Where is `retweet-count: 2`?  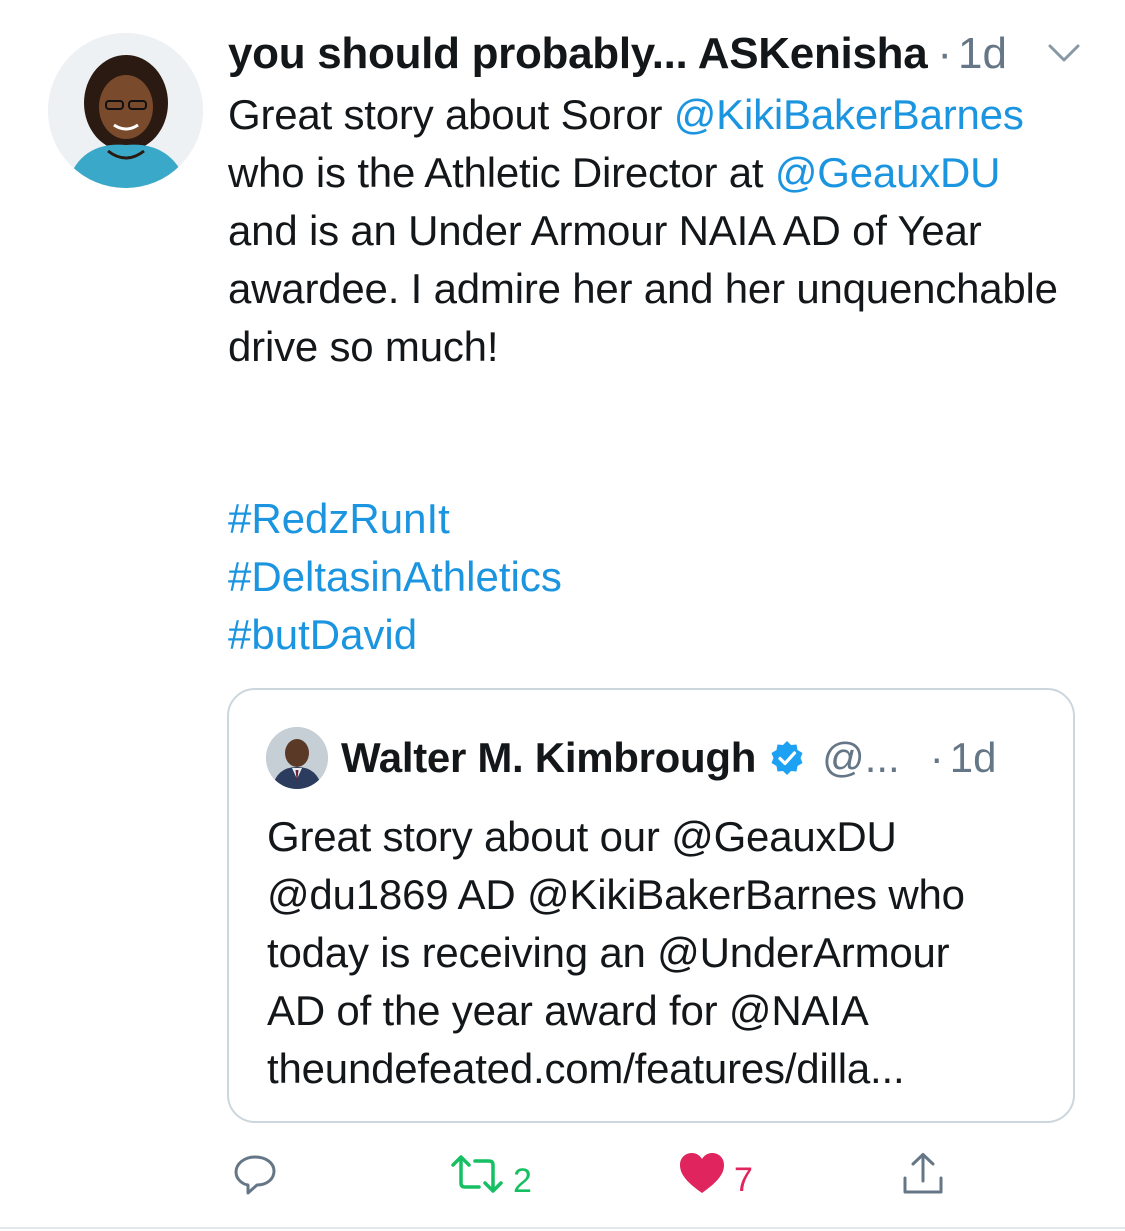
retweet-count: 2 is located at coordinates (522, 1180).